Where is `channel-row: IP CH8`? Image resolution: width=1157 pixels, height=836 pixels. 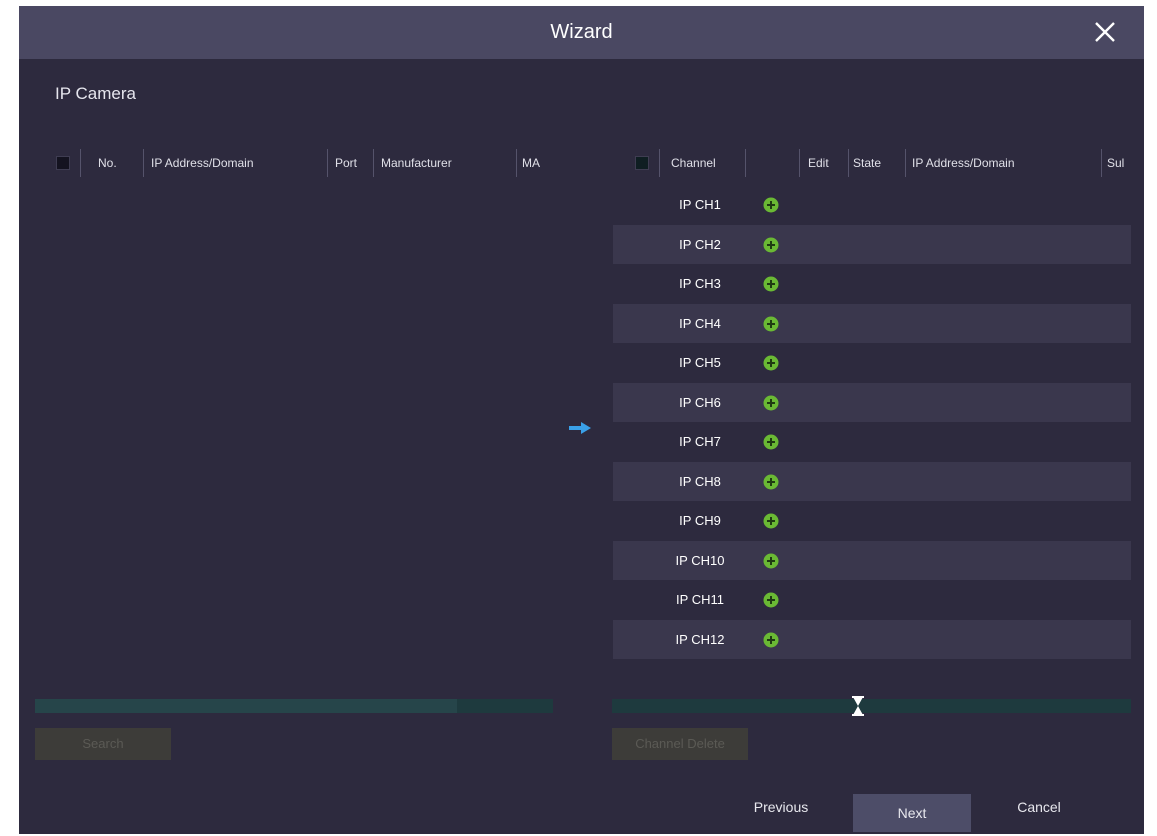
channel-row: IP CH8 is located at coordinates (872, 481).